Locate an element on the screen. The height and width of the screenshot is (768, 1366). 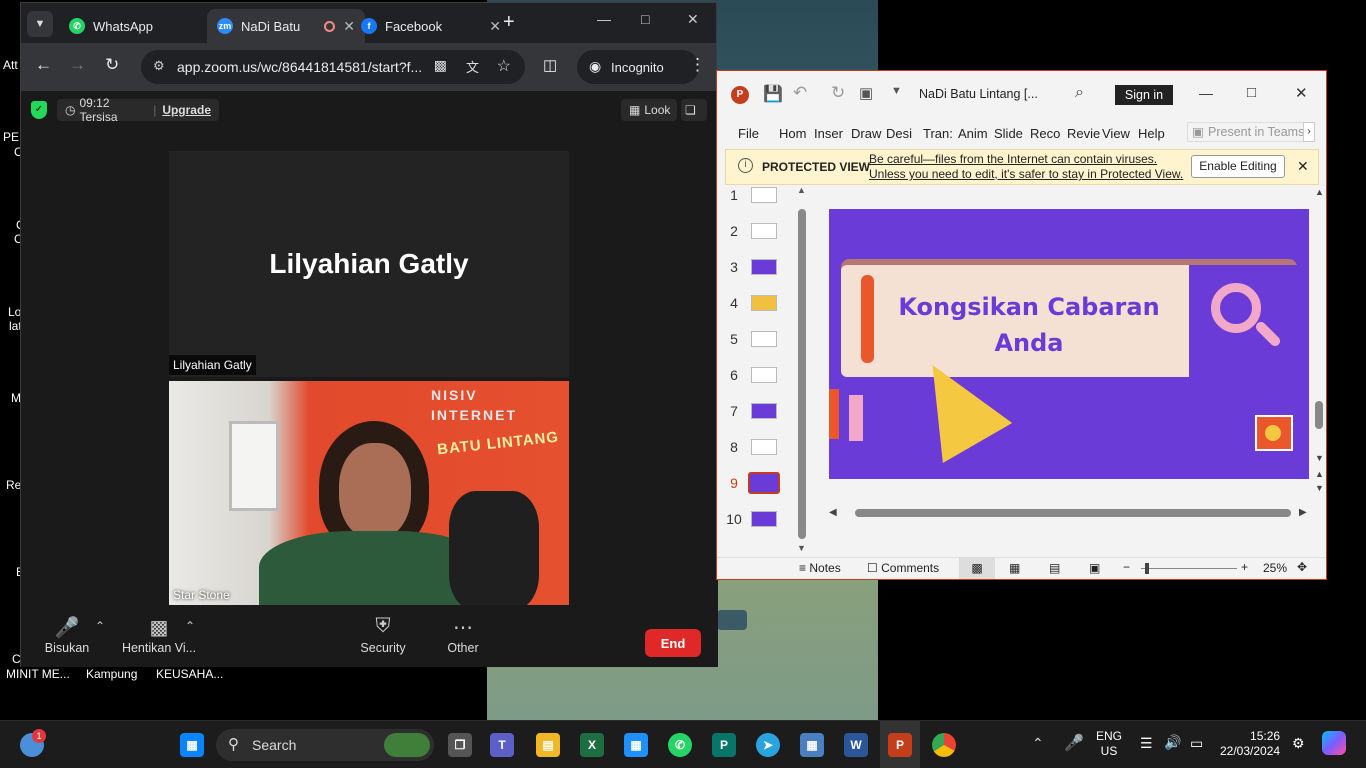
slideshow-icon: ▣ is located at coordinates (1094, 568).